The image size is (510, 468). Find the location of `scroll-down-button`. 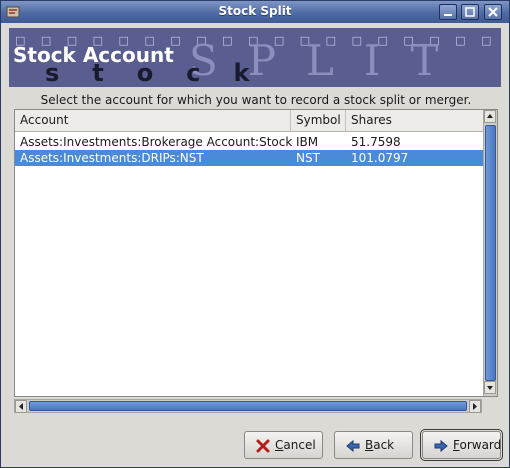

scroll-down-button is located at coordinates (490, 387).